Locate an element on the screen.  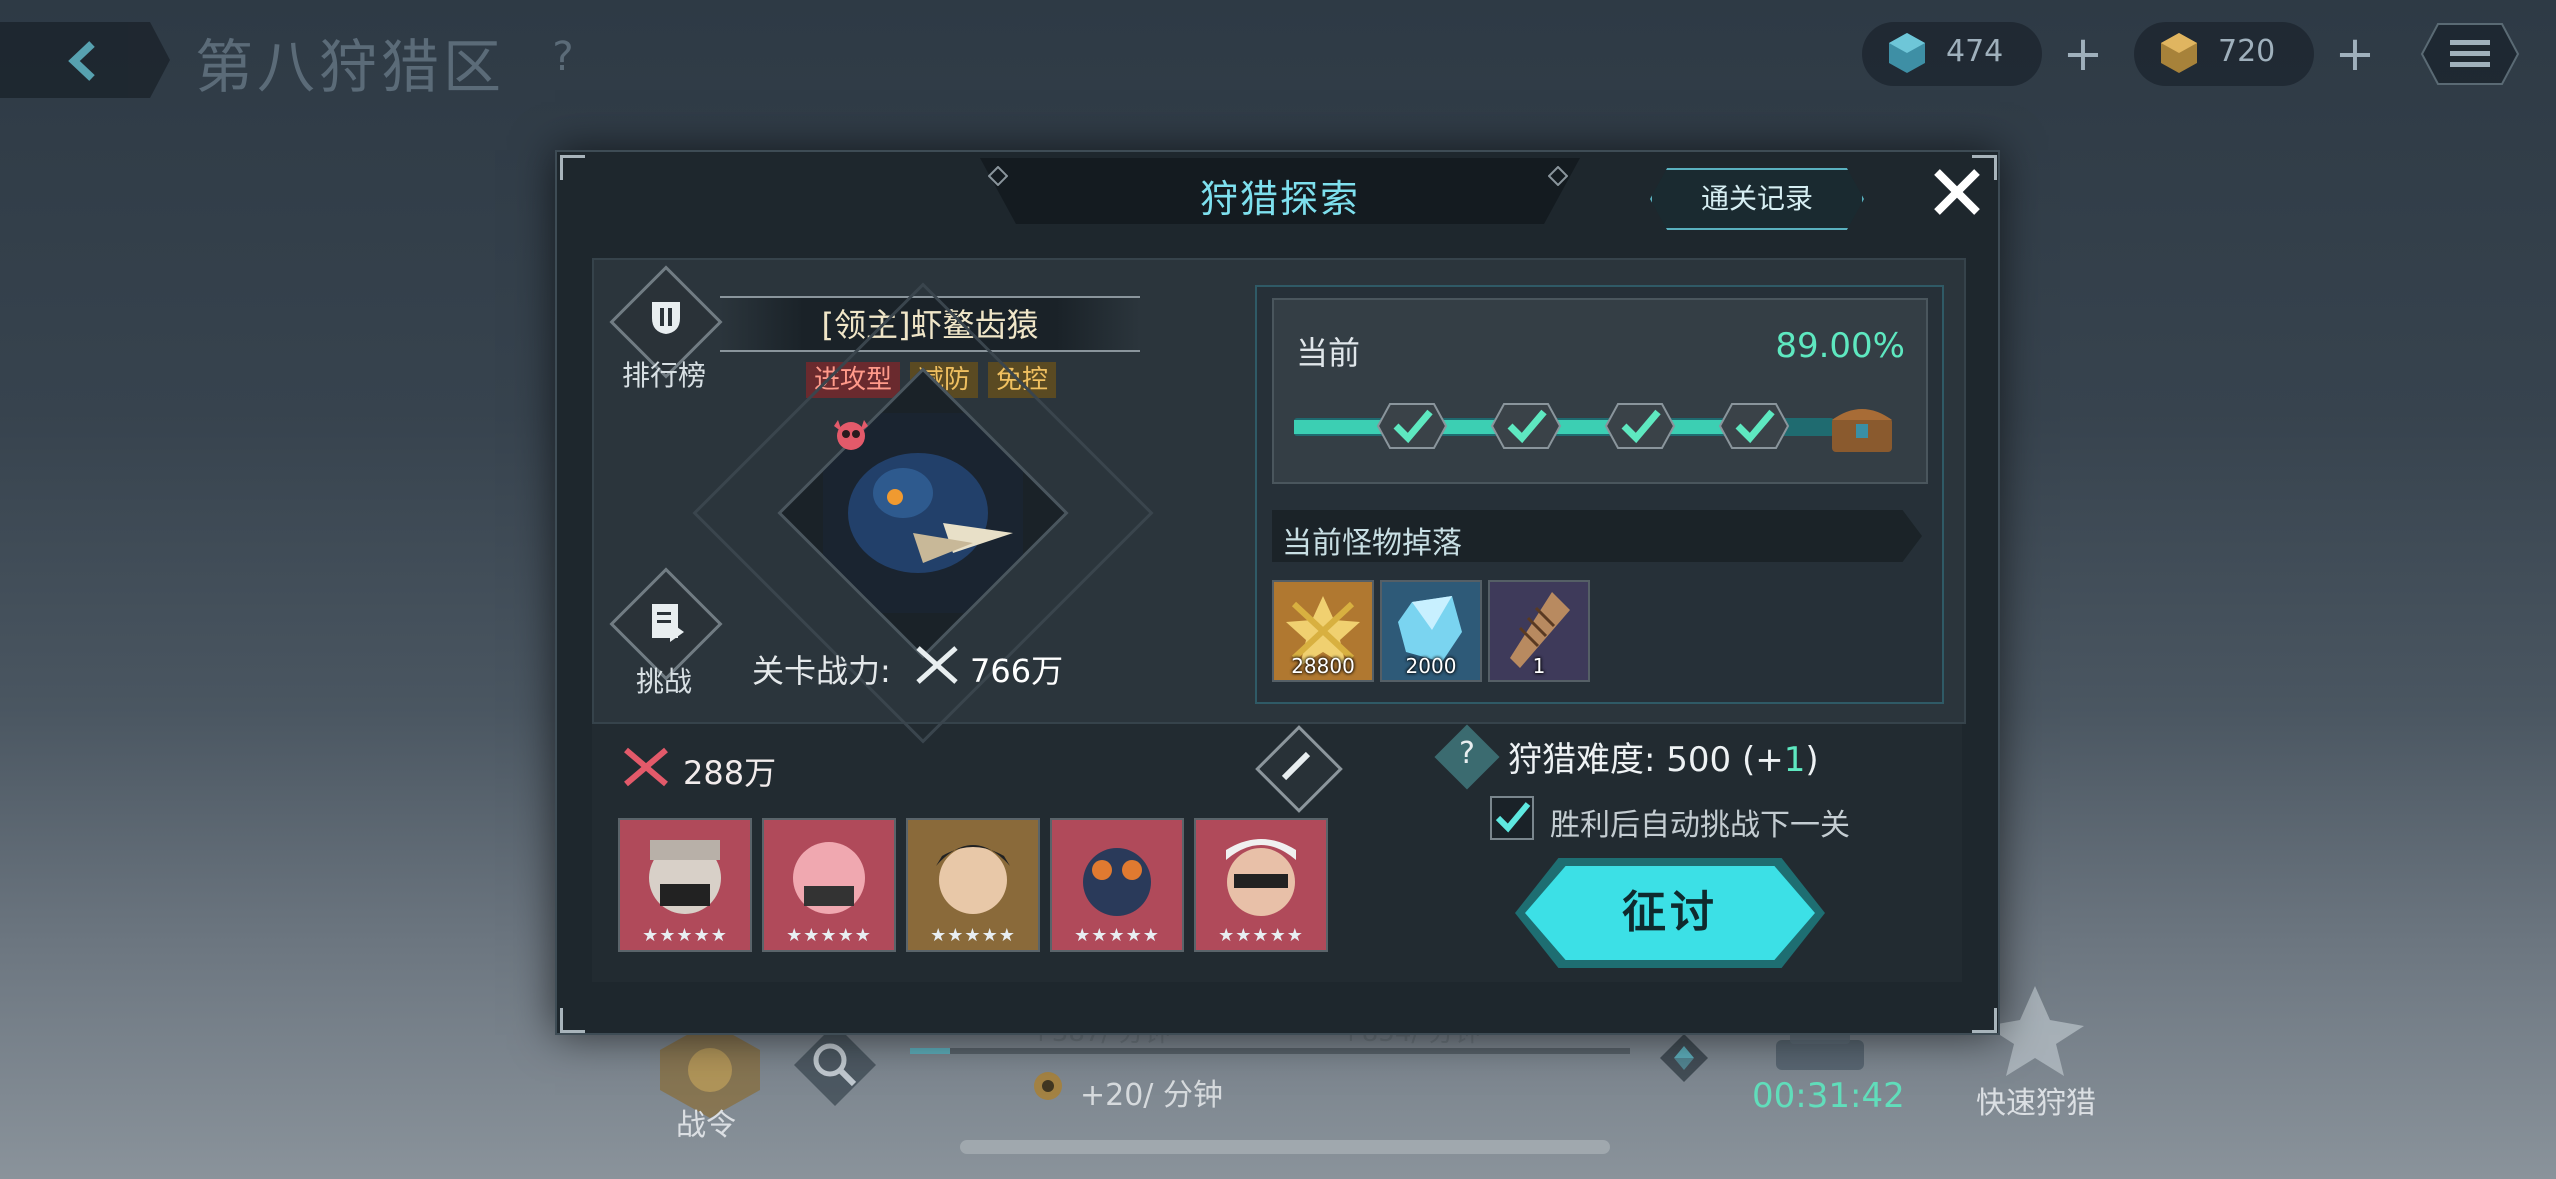
back-button is located at coordinates (85, 60).